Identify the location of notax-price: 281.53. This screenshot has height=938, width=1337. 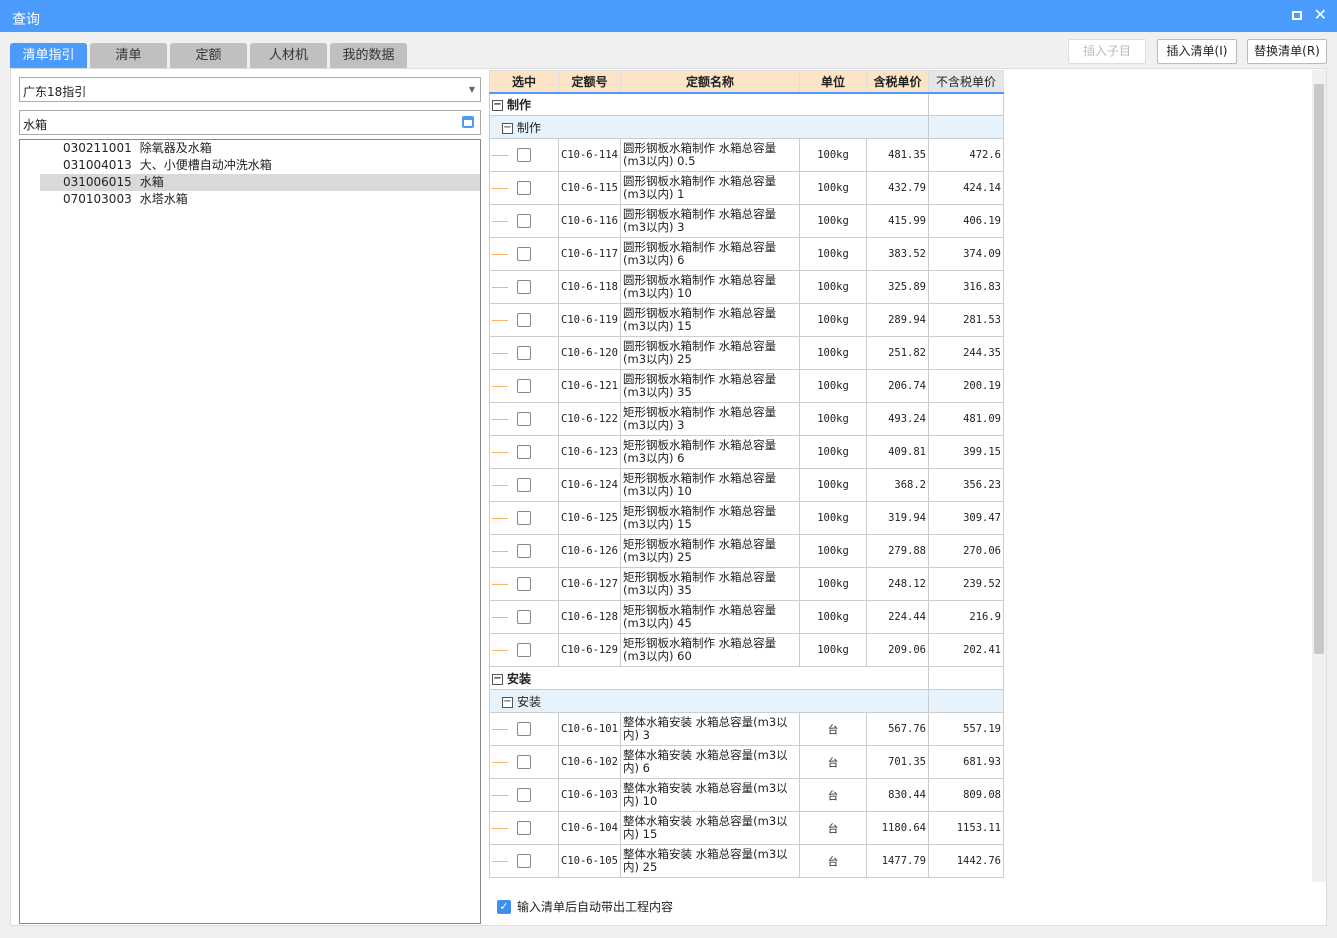
(966, 320).